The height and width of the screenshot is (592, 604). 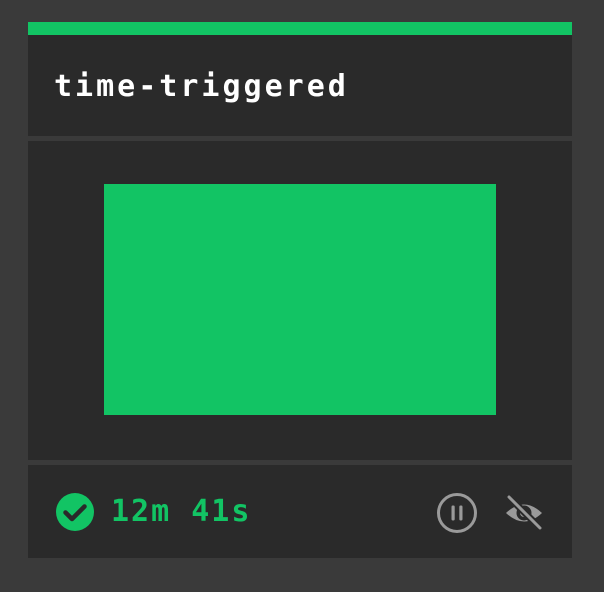 What do you see at coordinates (300, 511) in the screenshot?
I see `card-footer: 12m 41s` at bounding box center [300, 511].